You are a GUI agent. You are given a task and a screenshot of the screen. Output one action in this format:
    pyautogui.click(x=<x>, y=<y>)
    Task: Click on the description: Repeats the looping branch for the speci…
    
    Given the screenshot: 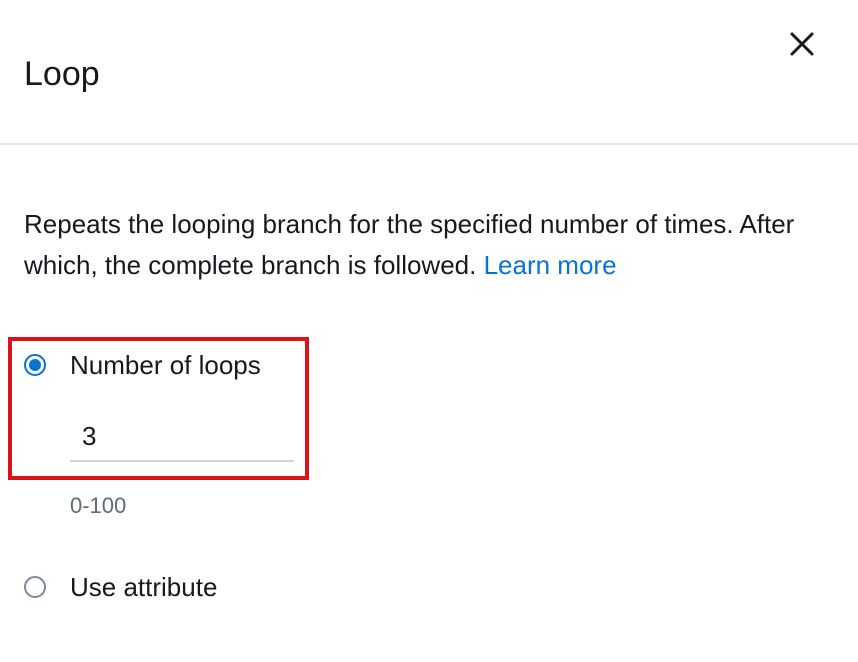 What is the action you would take?
    pyautogui.click(x=429, y=245)
    